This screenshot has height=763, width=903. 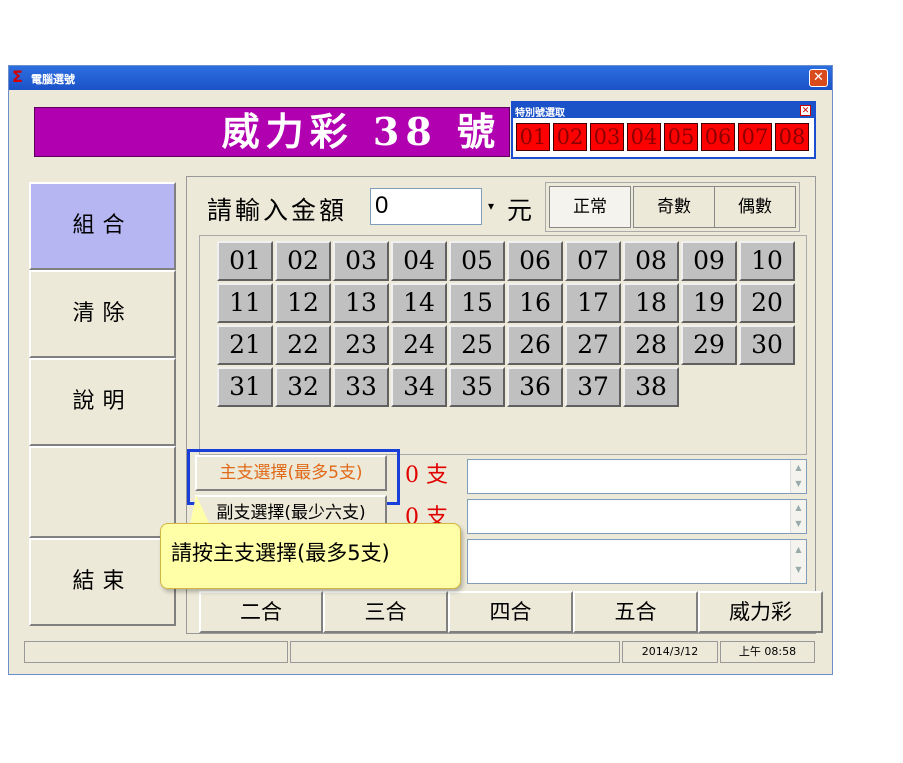 What do you see at coordinates (593, 345) in the screenshot?
I see `number-button: 27` at bounding box center [593, 345].